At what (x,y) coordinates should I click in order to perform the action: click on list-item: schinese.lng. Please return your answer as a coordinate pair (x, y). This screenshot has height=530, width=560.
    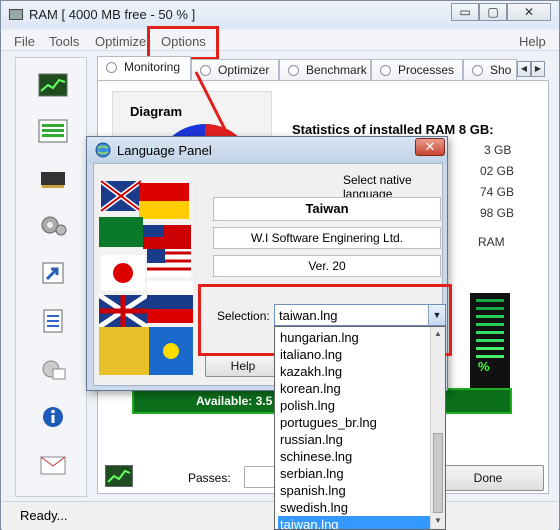
    Looking at the image, I should click on (354, 456).